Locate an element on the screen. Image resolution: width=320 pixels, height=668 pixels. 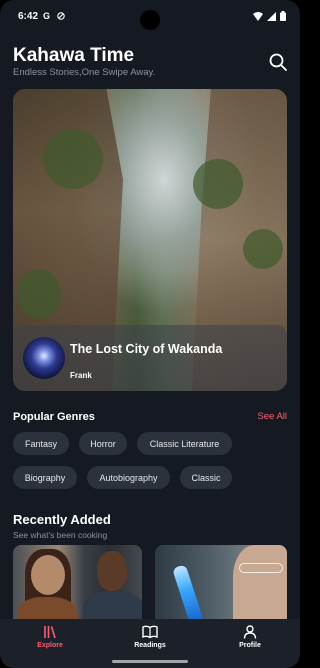
nav-label: Profile is located at coordinates (250, 645).